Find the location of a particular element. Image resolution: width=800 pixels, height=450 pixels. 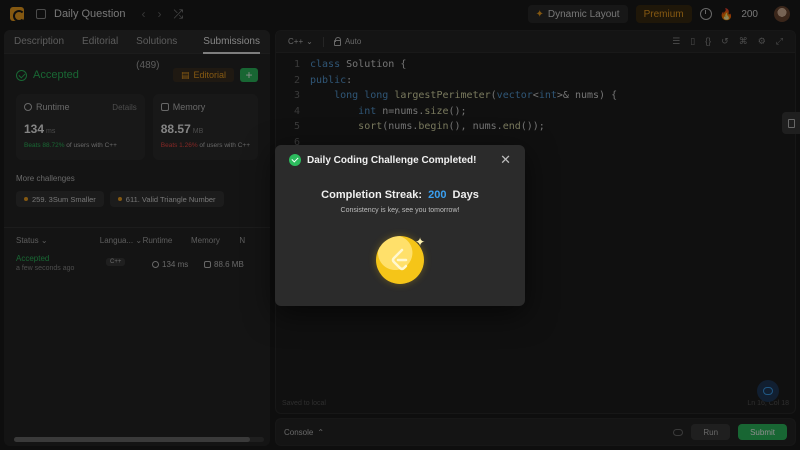

check-circle-icon is located at coordinates (295, 160).